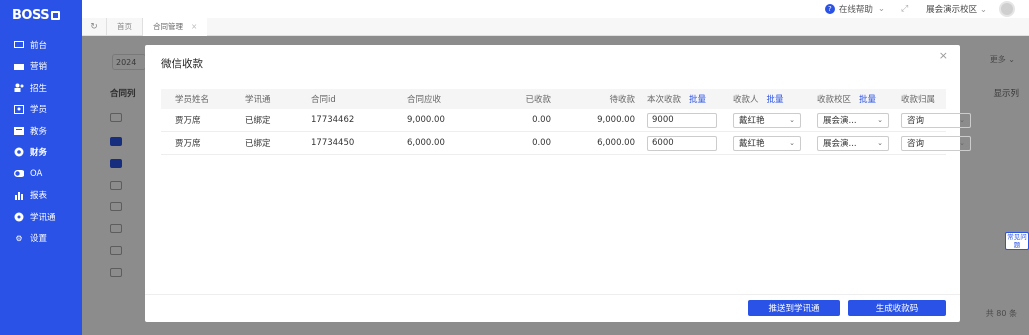 Image resolution: width=1029 pixels, height=335 pixels. I want to click on col-student-name: 学员姓名, so click(192, 100).